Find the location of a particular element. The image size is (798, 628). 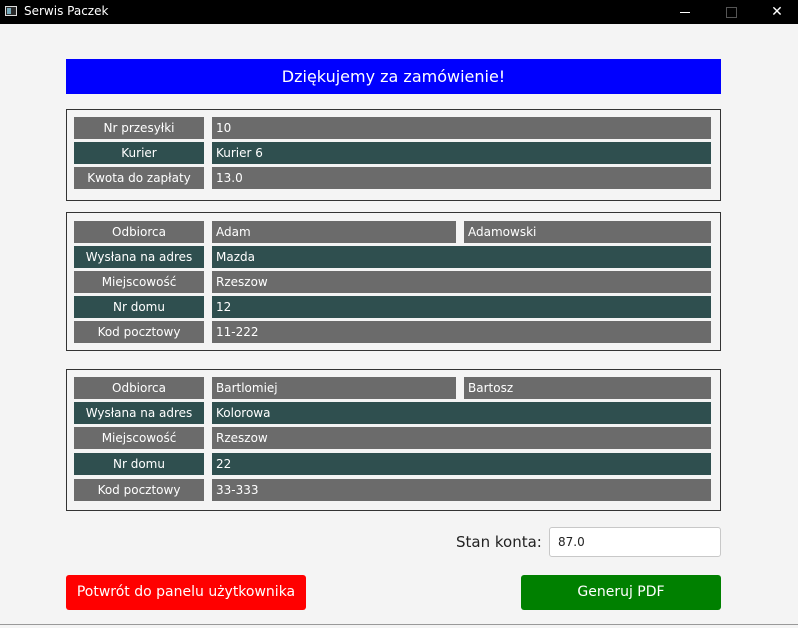

close-button: ✕ is located at coordinates (776, 12).